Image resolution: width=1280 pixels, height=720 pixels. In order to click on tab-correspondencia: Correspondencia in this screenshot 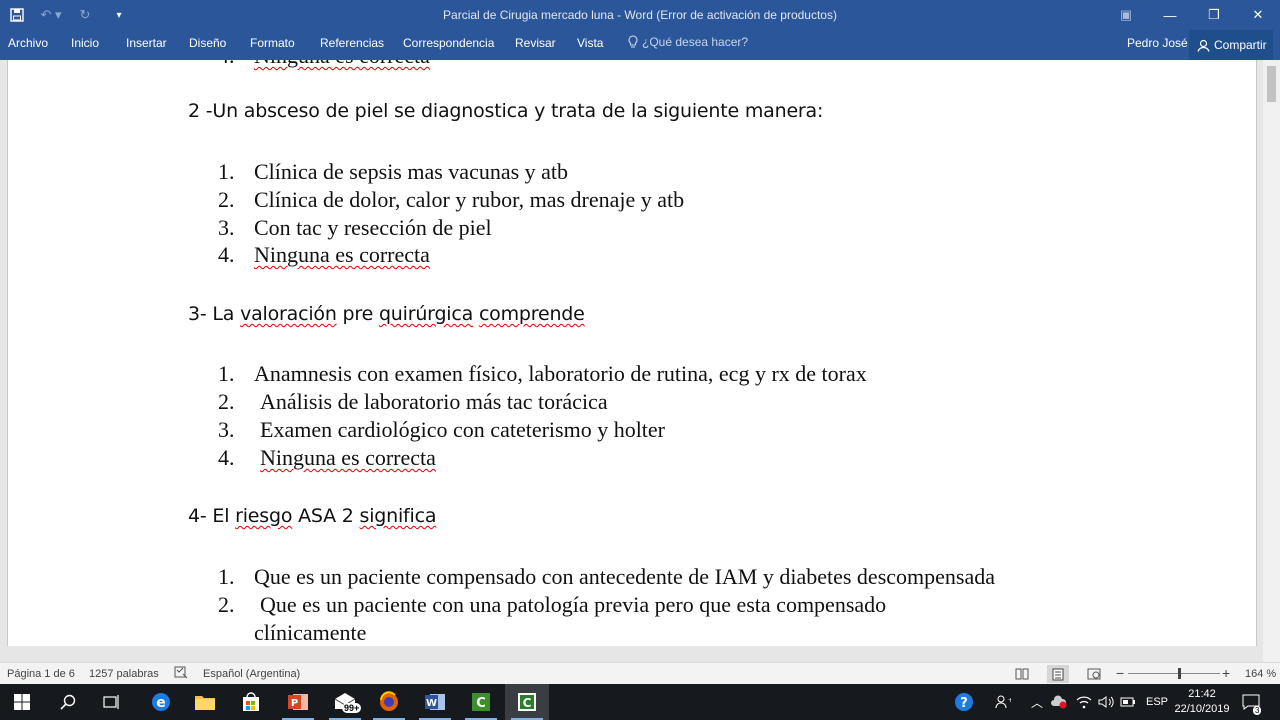, I will do `click(448, 43)`.